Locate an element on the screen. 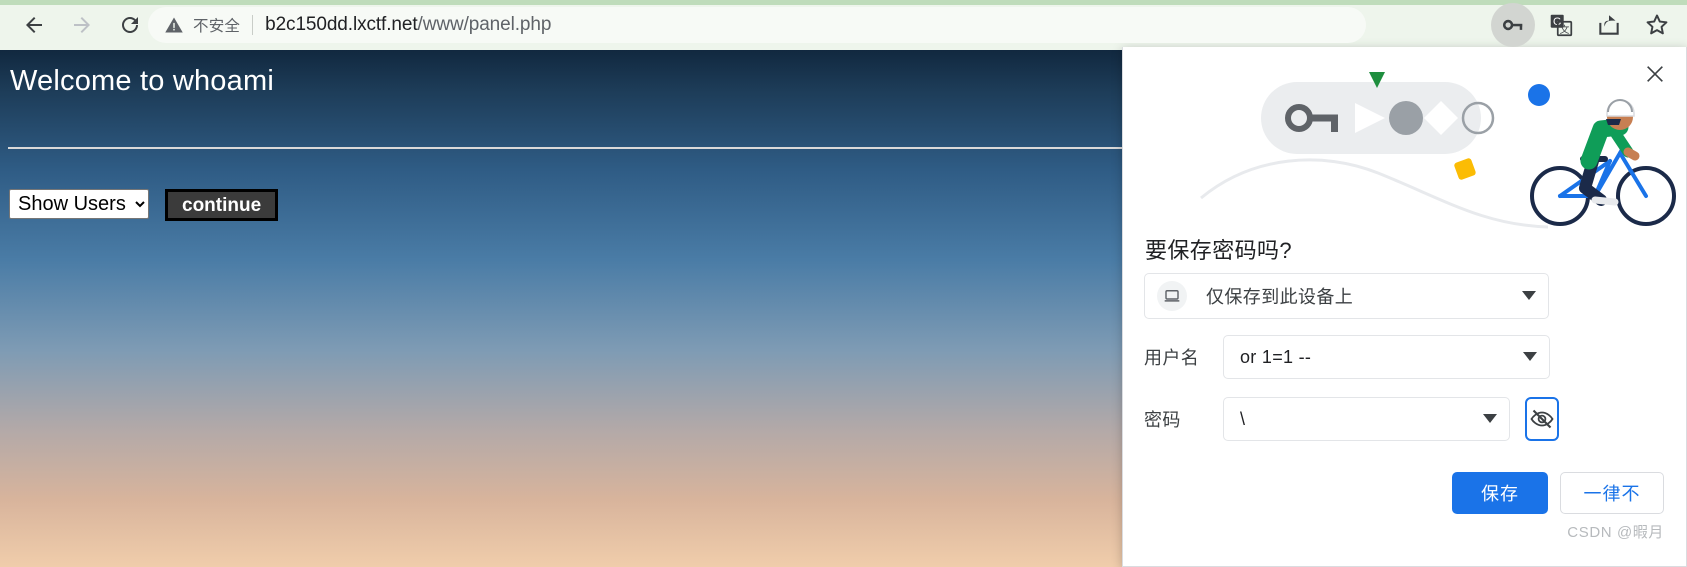 The height and width of the screenshot is (567, 1687). username-label: 用户名 is located at coordinates (1172, 358).